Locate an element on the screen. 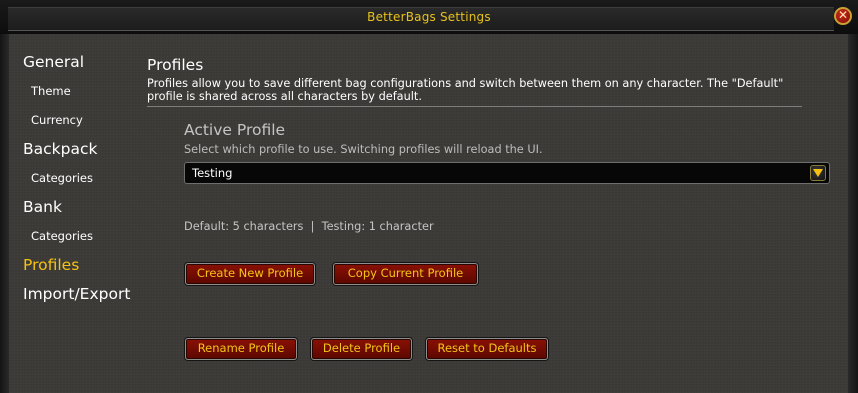 Image resolution: width=858 pixels, height=393 pixels. divider is located at coordinates (474, 106).